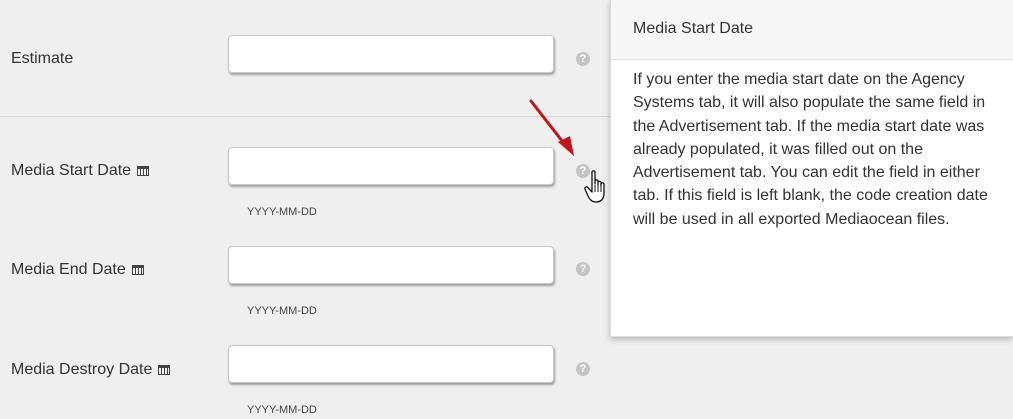 Image resolution: width=1013 pixels, height=419 pixels. What do you see at coordinates (594, 186) in the screenshot?
I see `hand-pointer-icon` at bounding box center [594, 186].